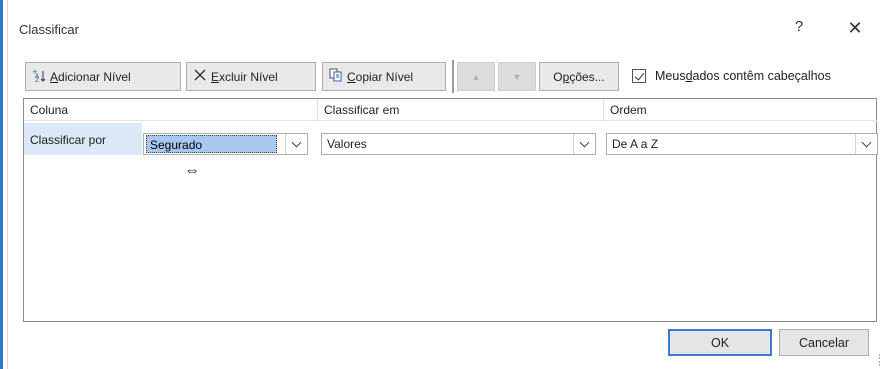 Image resolution: width=880 pixels, height=369 pixels. Describe the element at coordinates (49, 29) in the screenshot. I see `dialog-title: Classificar` at that location.